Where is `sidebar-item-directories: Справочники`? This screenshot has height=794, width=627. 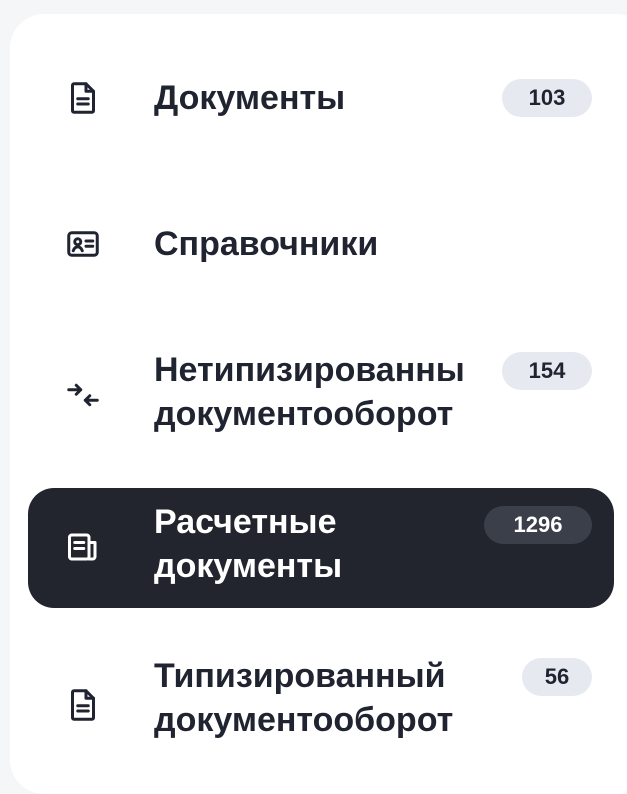
sidebar-item-directories: Справочники is located at coordinates (321, 244).